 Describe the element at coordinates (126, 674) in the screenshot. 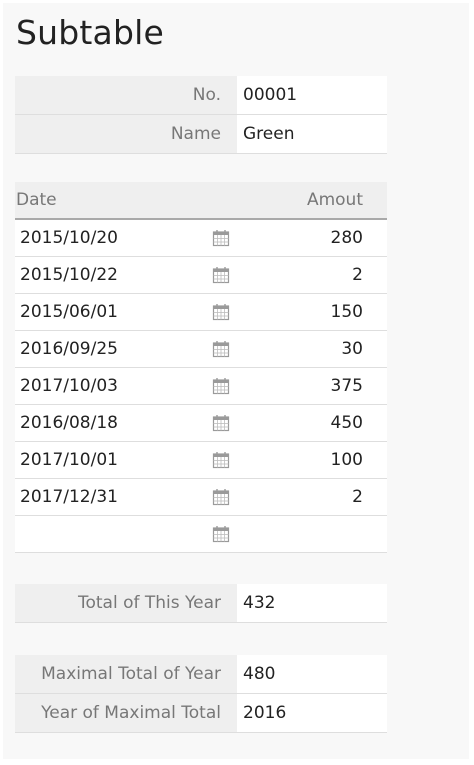

I see `max-total-label: Maximal Total of Year` at that location.